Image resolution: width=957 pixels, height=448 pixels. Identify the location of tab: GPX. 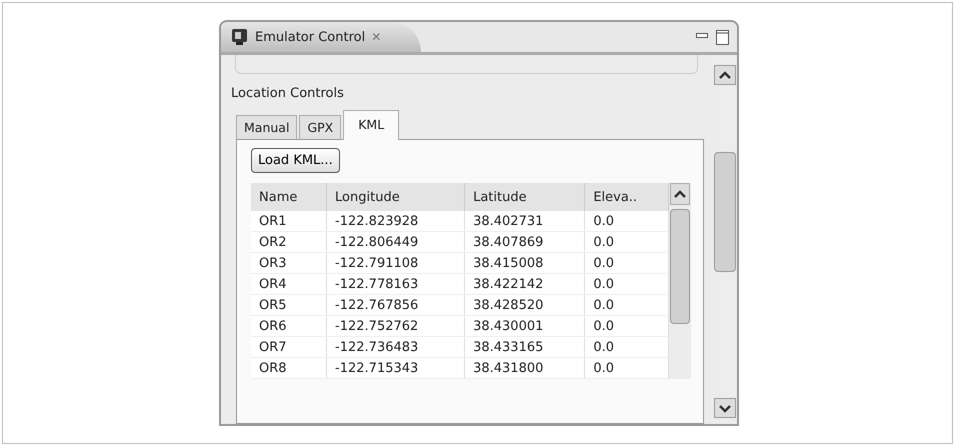
(320, 127).